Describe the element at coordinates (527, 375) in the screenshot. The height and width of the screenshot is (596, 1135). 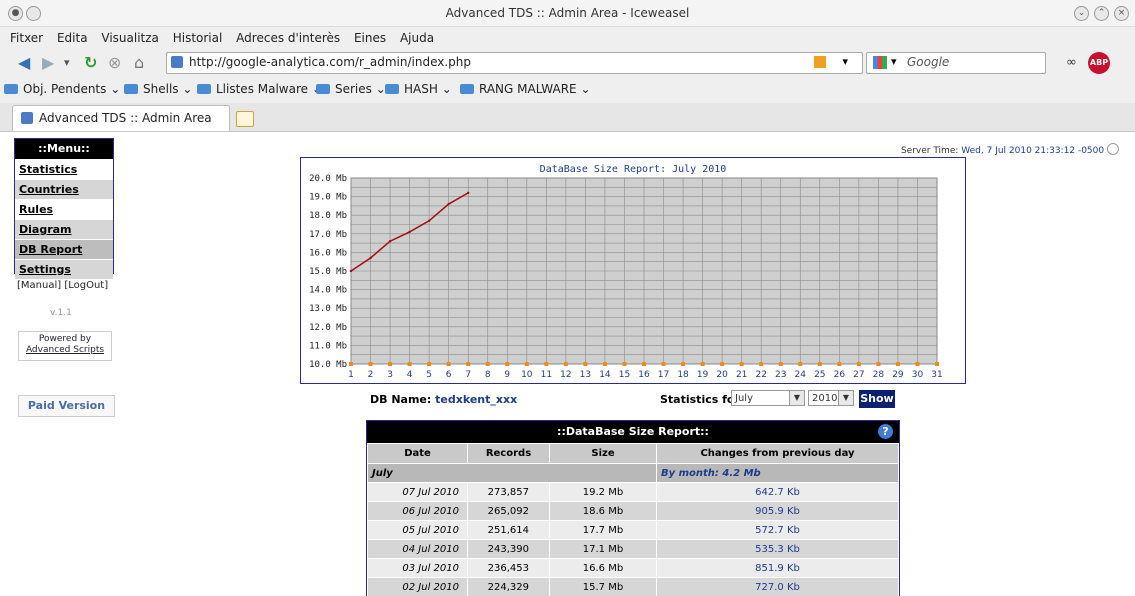
I see `x-tick-label: 10` at that location.